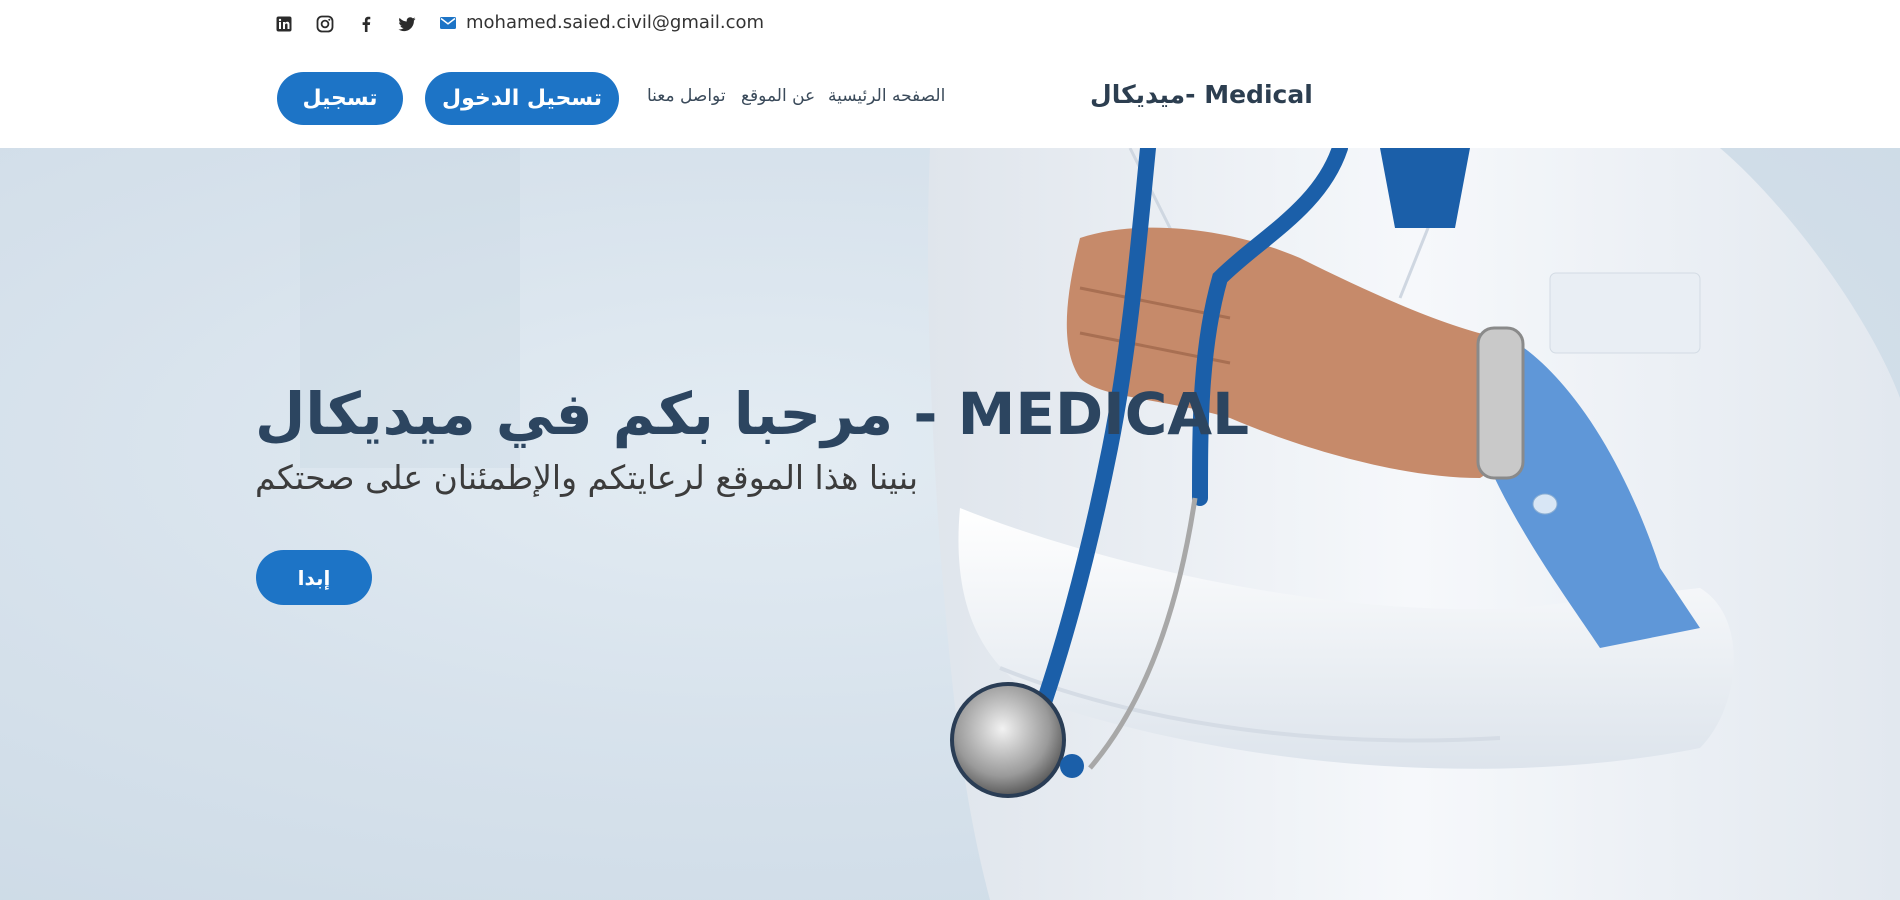  I want to click on social-links, so click(356, 24).